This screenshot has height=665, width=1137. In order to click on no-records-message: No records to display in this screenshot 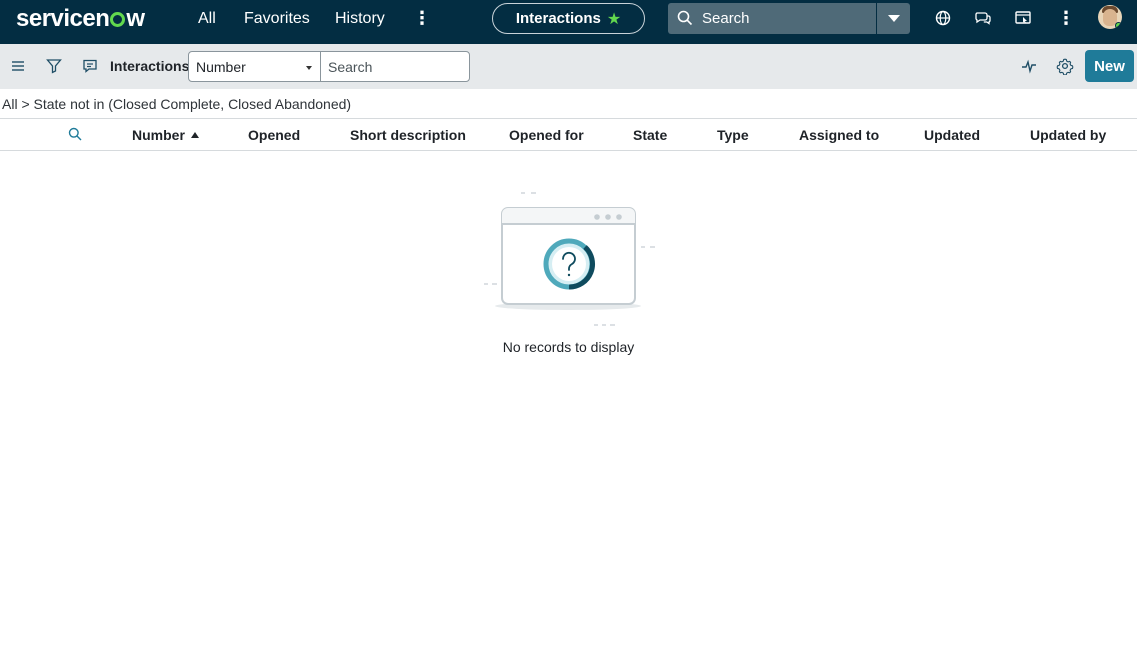, I will do `click(568, 347)`.